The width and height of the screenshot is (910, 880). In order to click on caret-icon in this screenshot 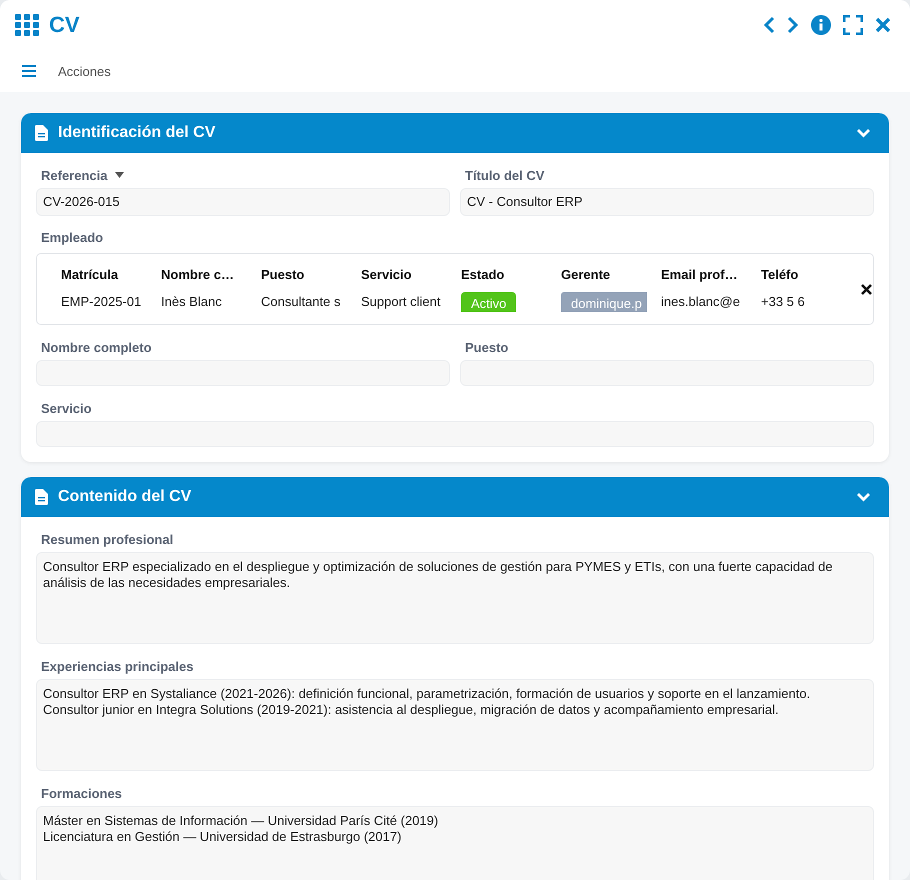, I will do `click(119, 175)`.